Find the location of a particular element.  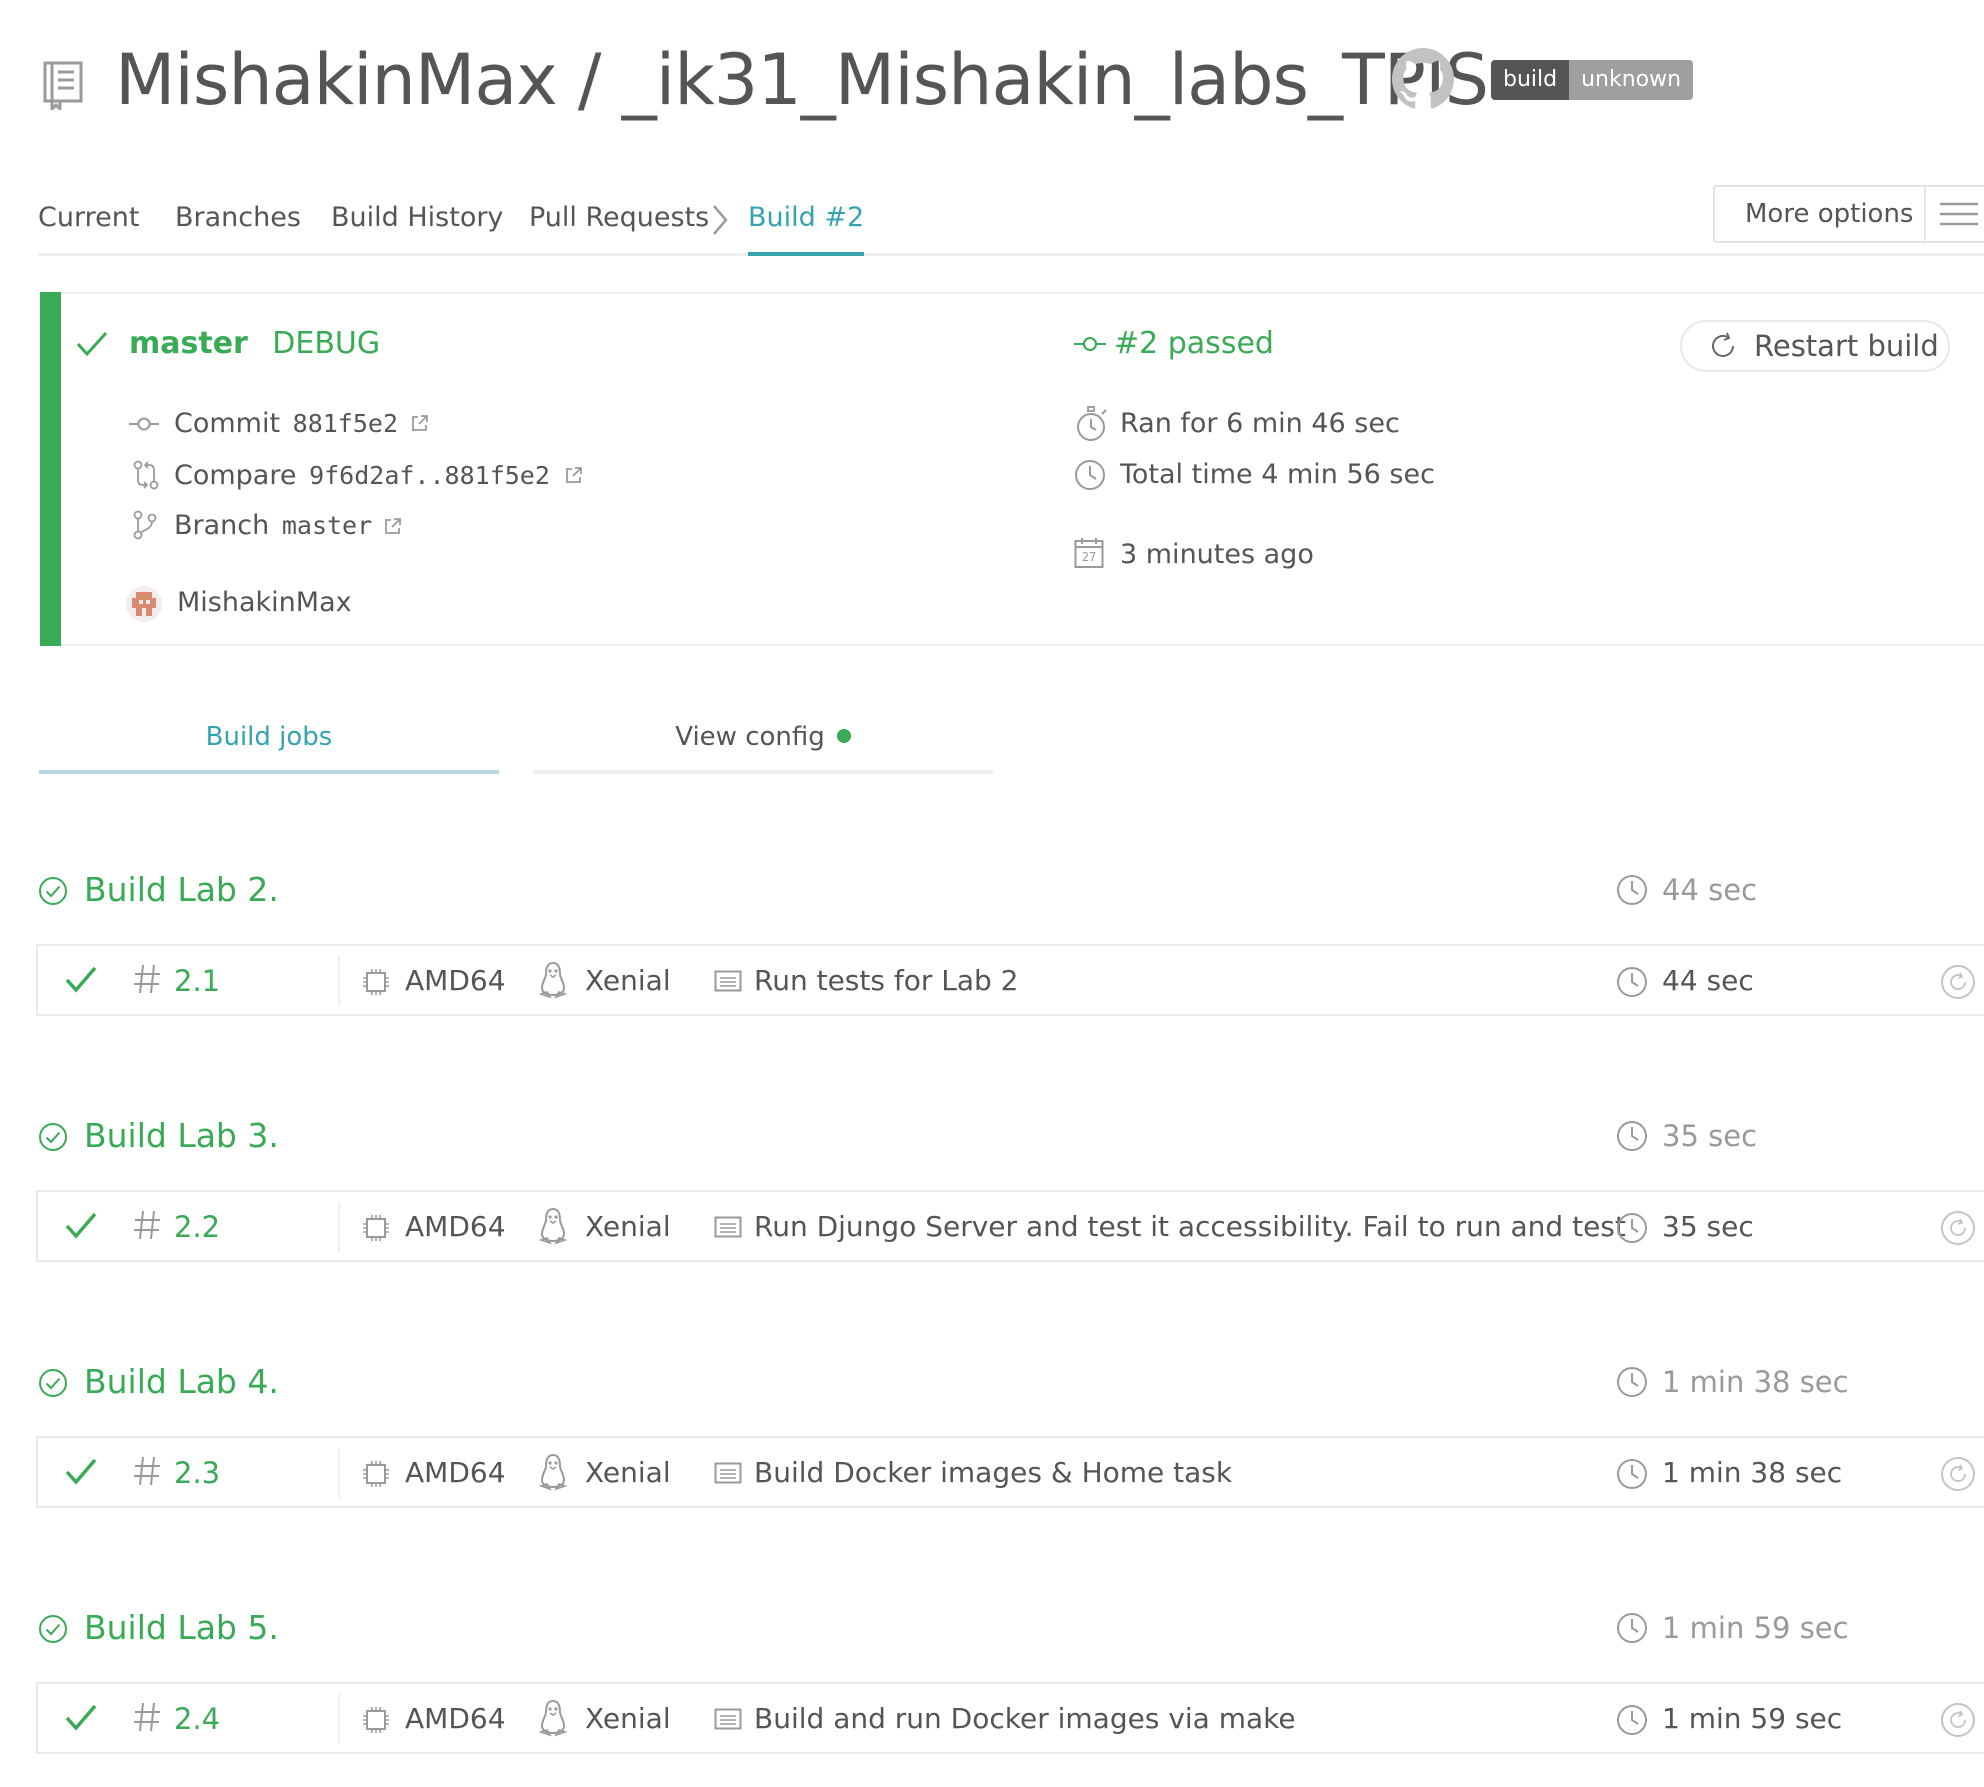

job-name: Build Docker images & Home task is located at coordinates (993, 1472).